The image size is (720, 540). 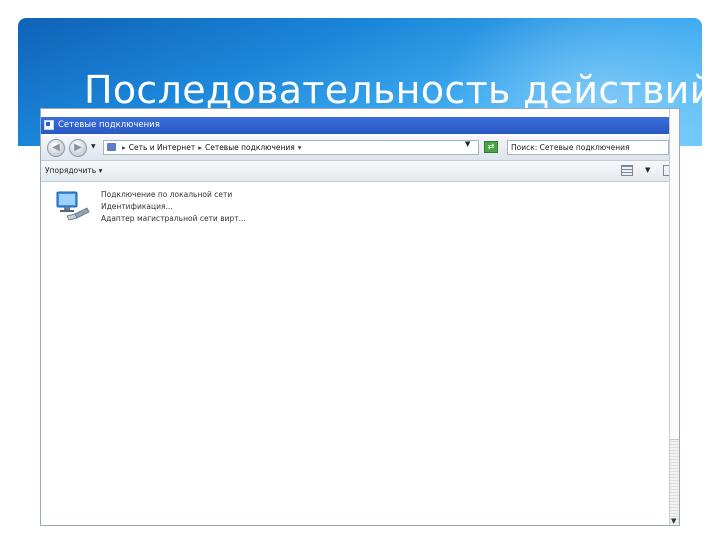 What do you see at coordinates (360, 171) in the screenshot?
I see `command-toolbar: Упорядочить ▾ ▼` at bounding box center [360, 171].